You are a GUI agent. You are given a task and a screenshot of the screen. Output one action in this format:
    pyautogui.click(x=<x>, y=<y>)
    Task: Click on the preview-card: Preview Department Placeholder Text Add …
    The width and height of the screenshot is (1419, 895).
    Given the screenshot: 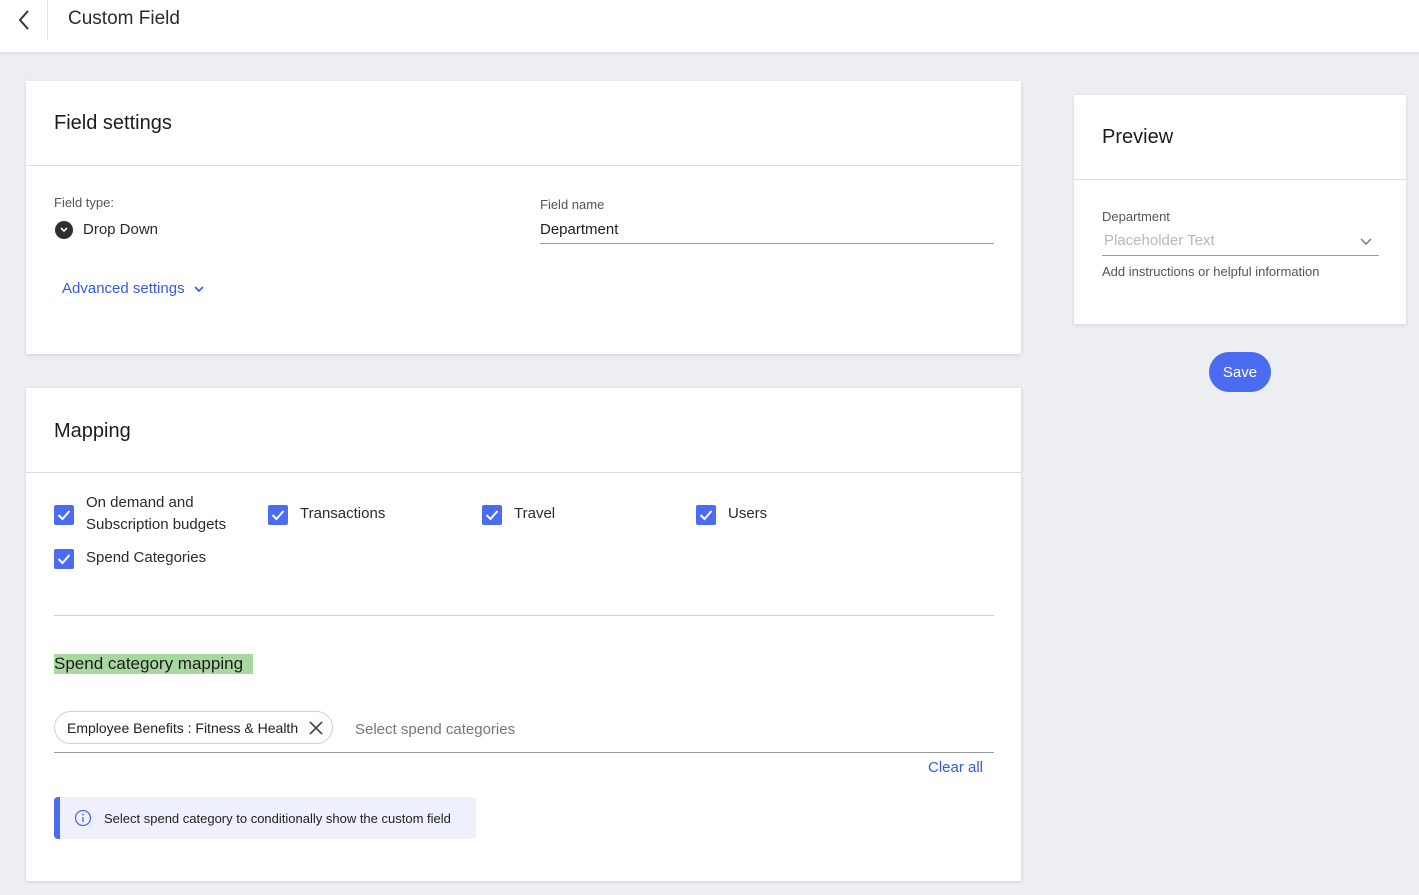 What is the action you would take?
    pyautogui.click(x=1240, y=209)
    